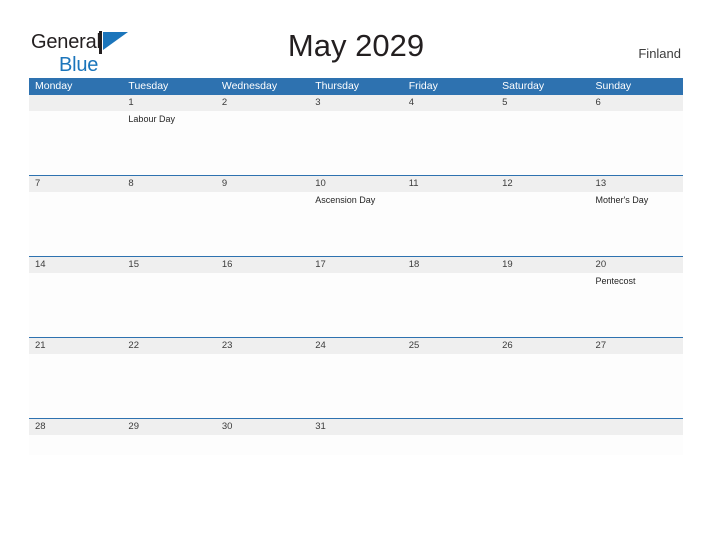 This screenshot has width=712, height=550. I want to click on day-cell: Ascension Day, so click(355, 224).